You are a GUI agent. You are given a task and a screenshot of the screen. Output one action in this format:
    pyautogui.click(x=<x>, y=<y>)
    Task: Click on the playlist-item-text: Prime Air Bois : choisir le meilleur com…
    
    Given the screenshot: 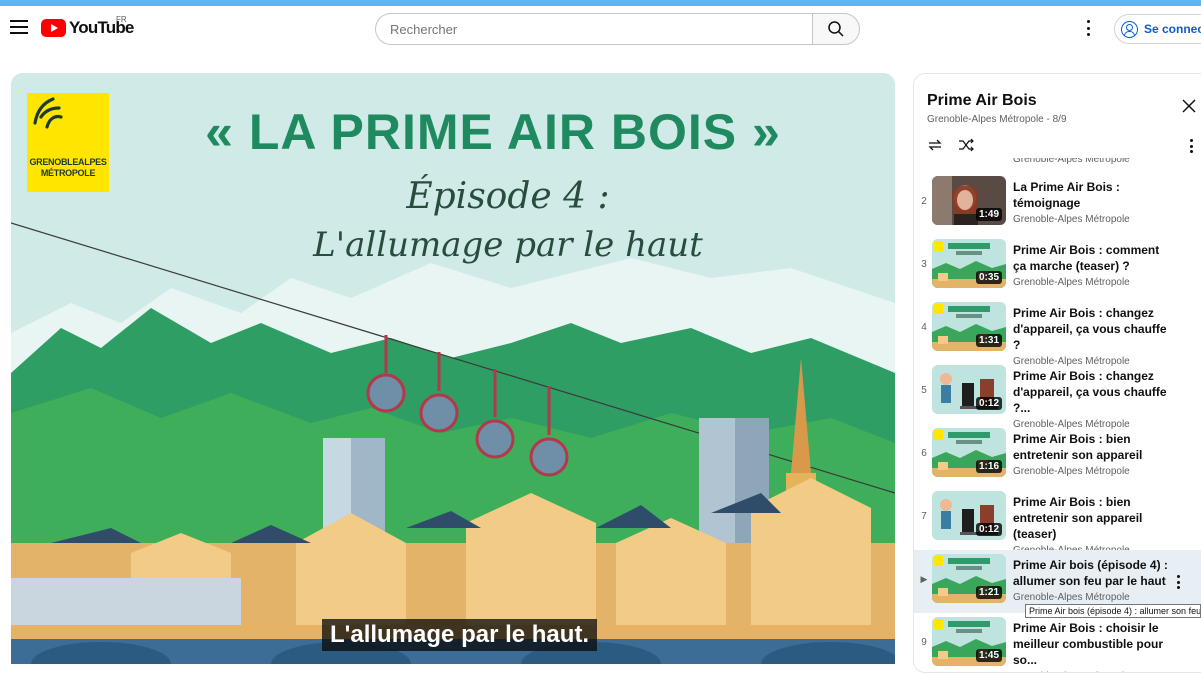 What is the action you would take?
    pyautogui.click(x=1093, y=646)
    